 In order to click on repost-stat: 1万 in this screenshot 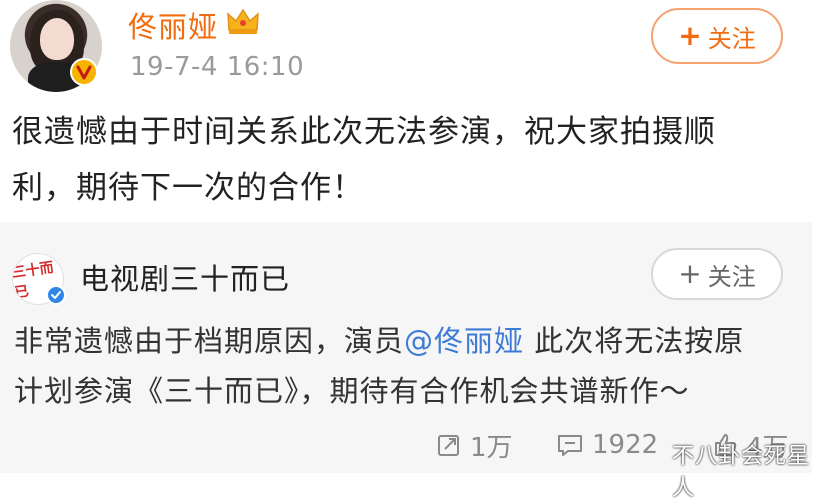, I will do `click(474, 445)`.